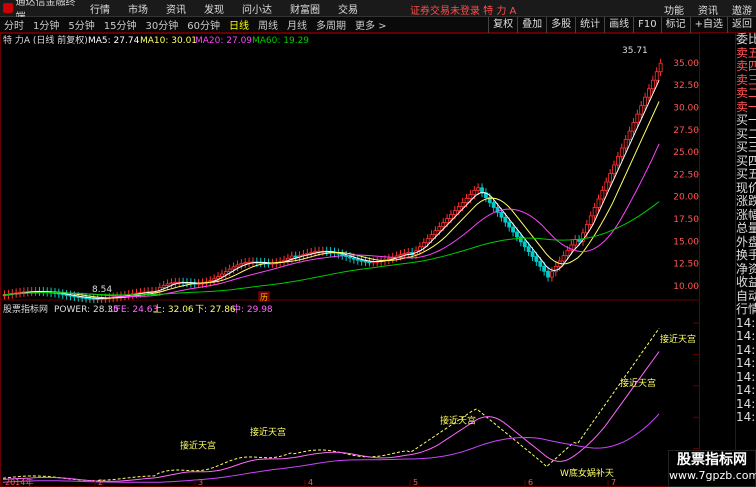 The width and height of the screenshot is (756, 487). What do you see at coordinates (305, 8) in the screenshot?
I see `menu-item-wealth: 财富圈` at bounding box center [305, 8].